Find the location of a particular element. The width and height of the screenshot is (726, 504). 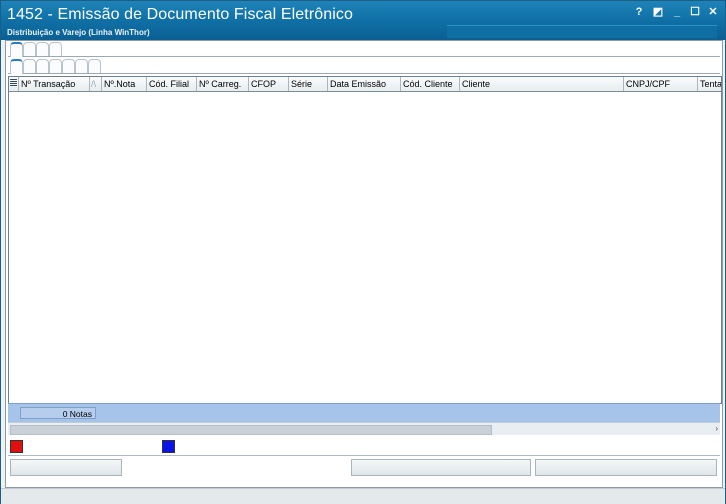

column-header-cliente: Cliente is located at coordinates (542, 84).